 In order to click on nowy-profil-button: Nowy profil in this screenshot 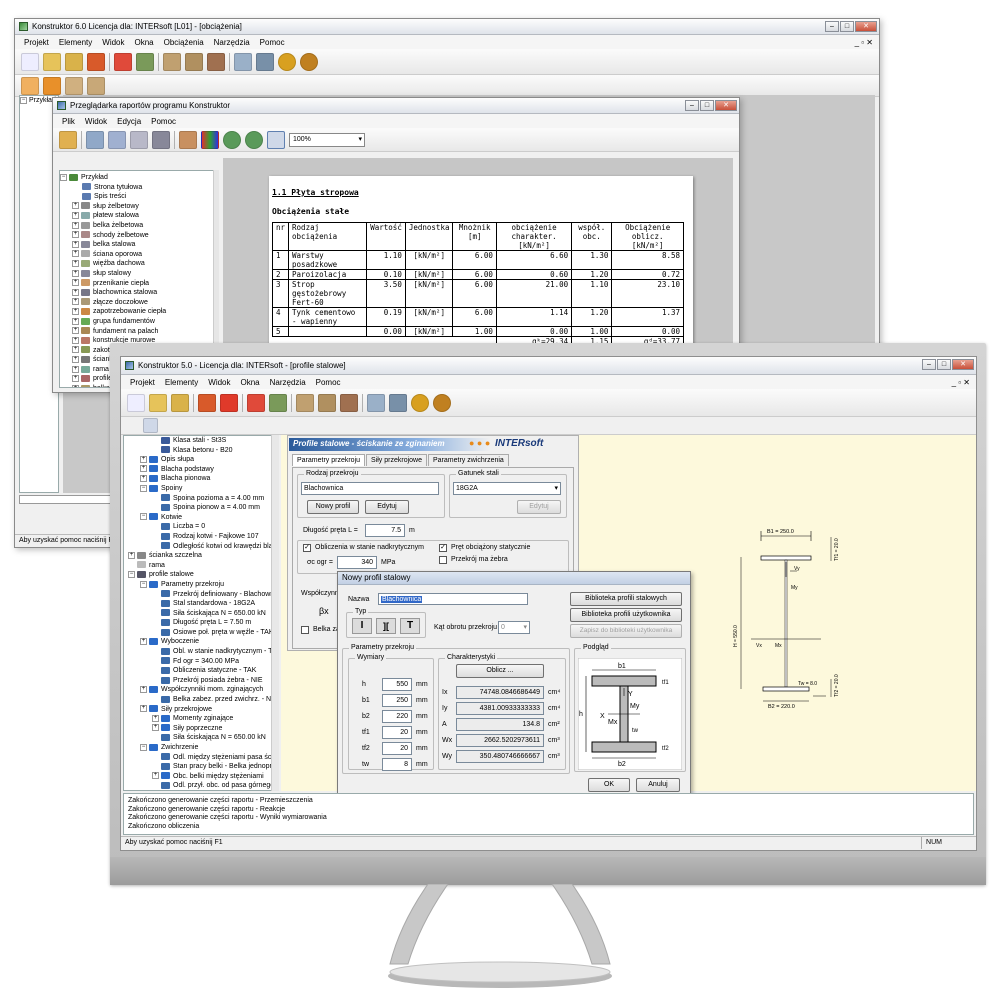, I will do `click(333, 507)`.